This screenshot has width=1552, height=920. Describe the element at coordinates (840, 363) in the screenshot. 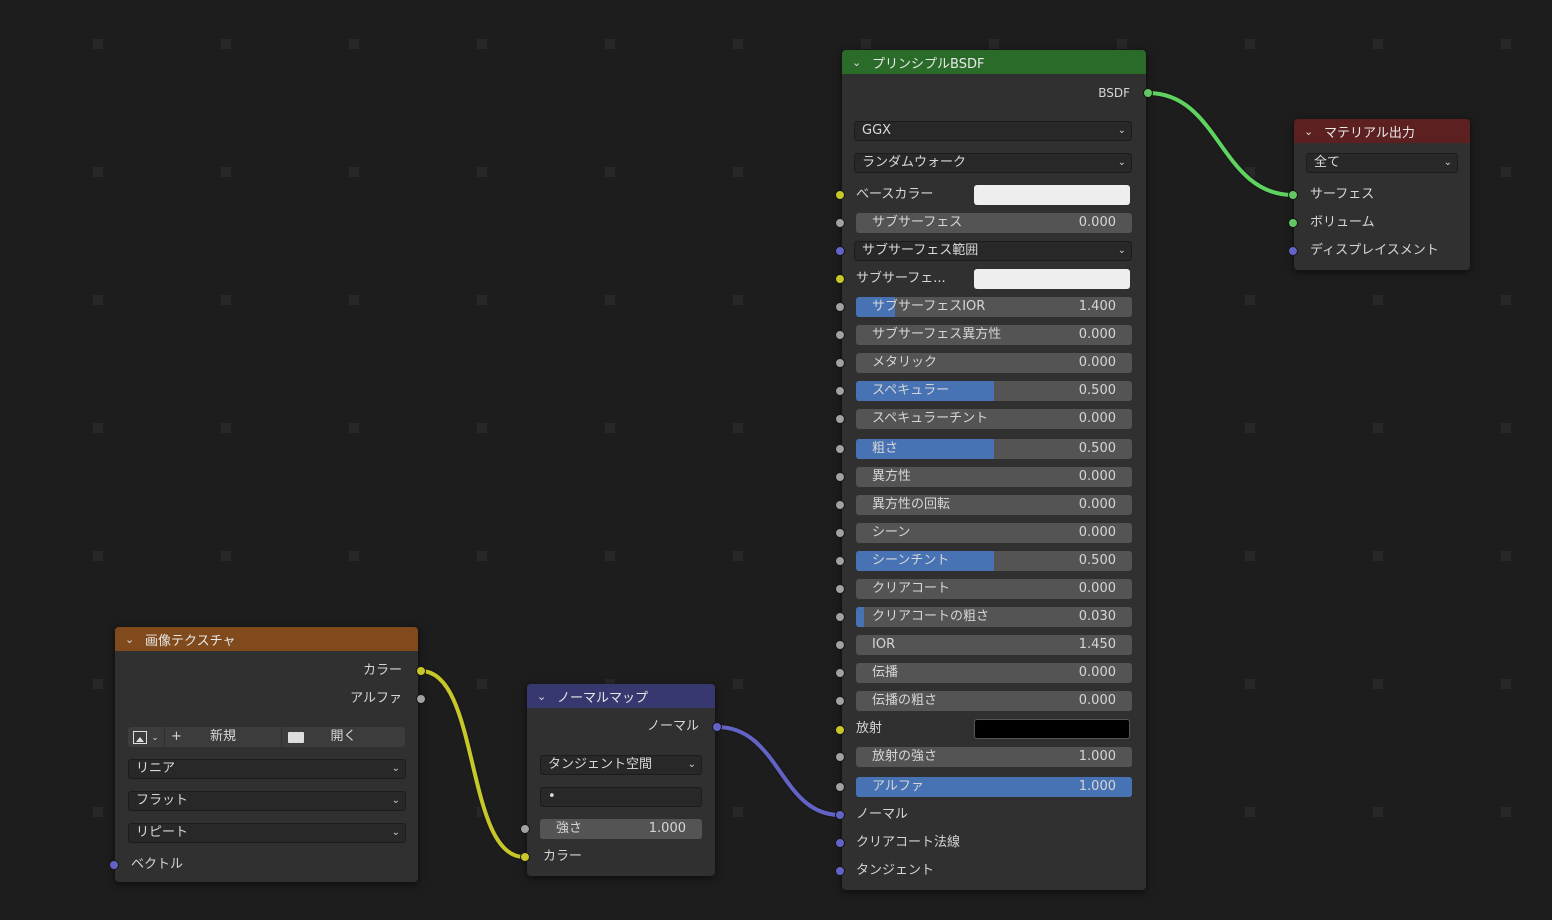

I see `metallic-socket` at that location.